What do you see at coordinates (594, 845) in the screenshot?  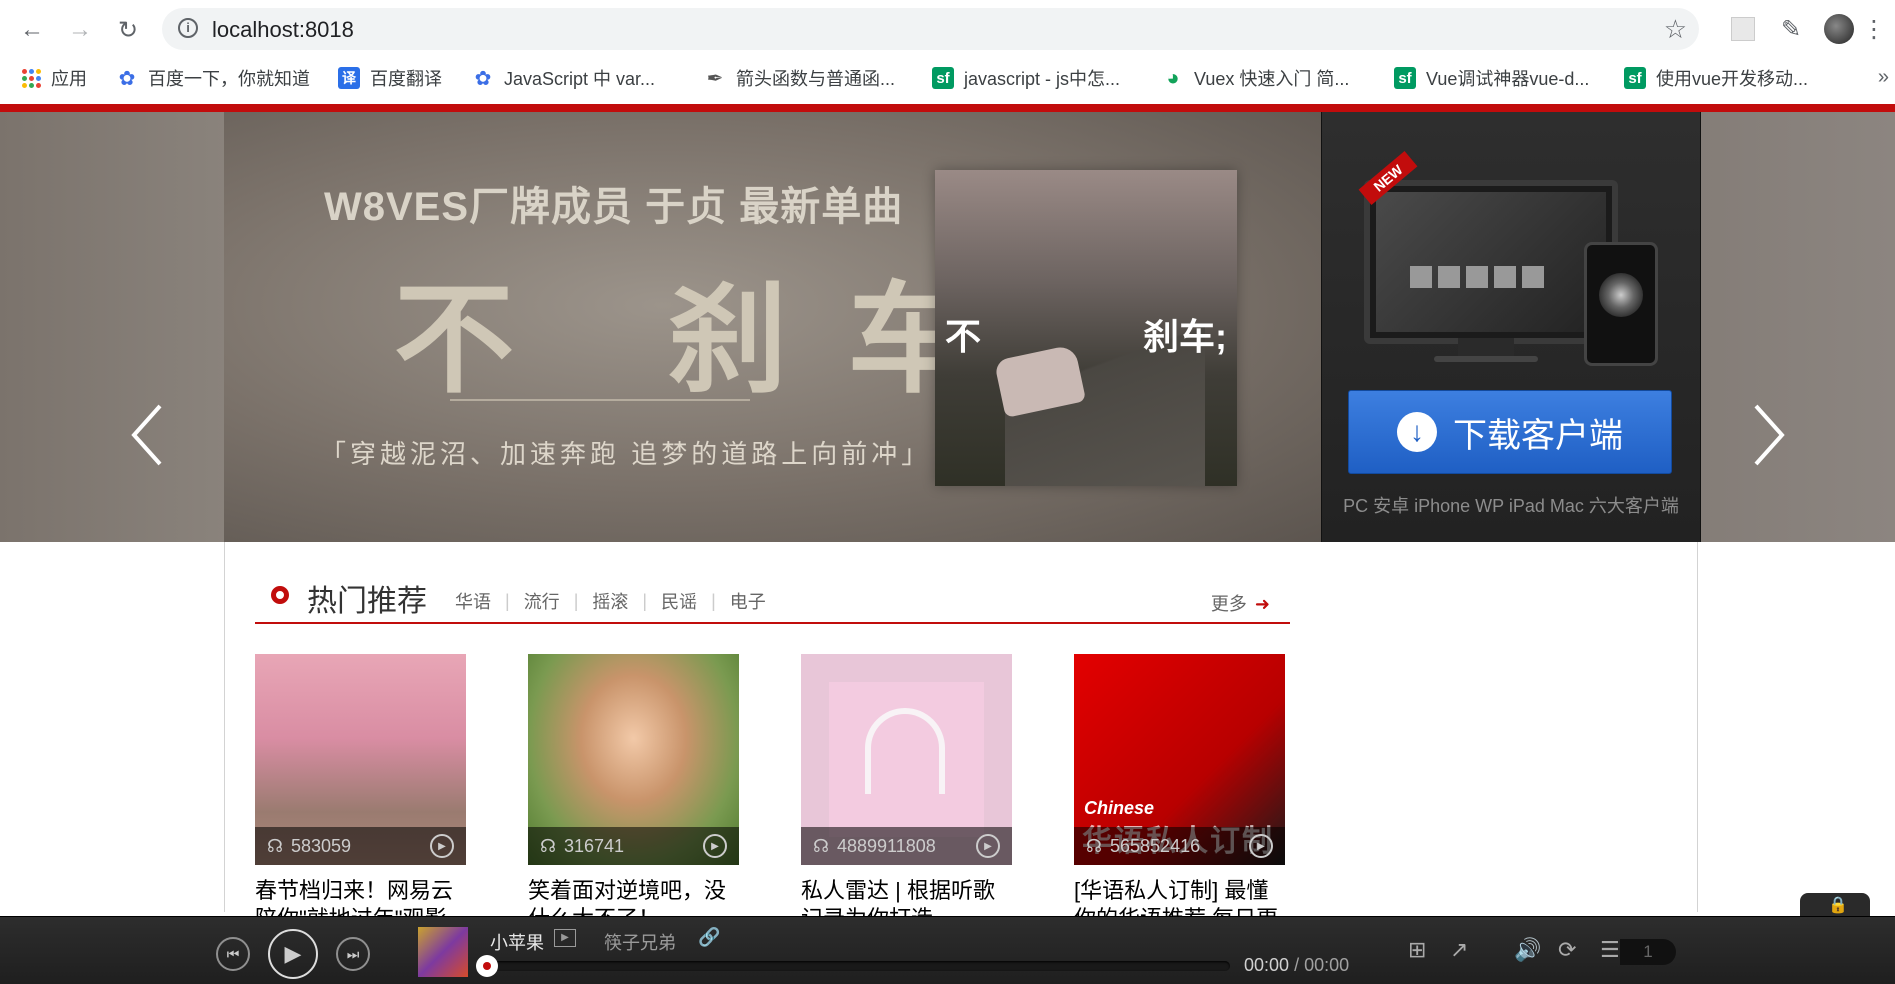 I see `play-count: 316741` at bounding box center [594, 845].